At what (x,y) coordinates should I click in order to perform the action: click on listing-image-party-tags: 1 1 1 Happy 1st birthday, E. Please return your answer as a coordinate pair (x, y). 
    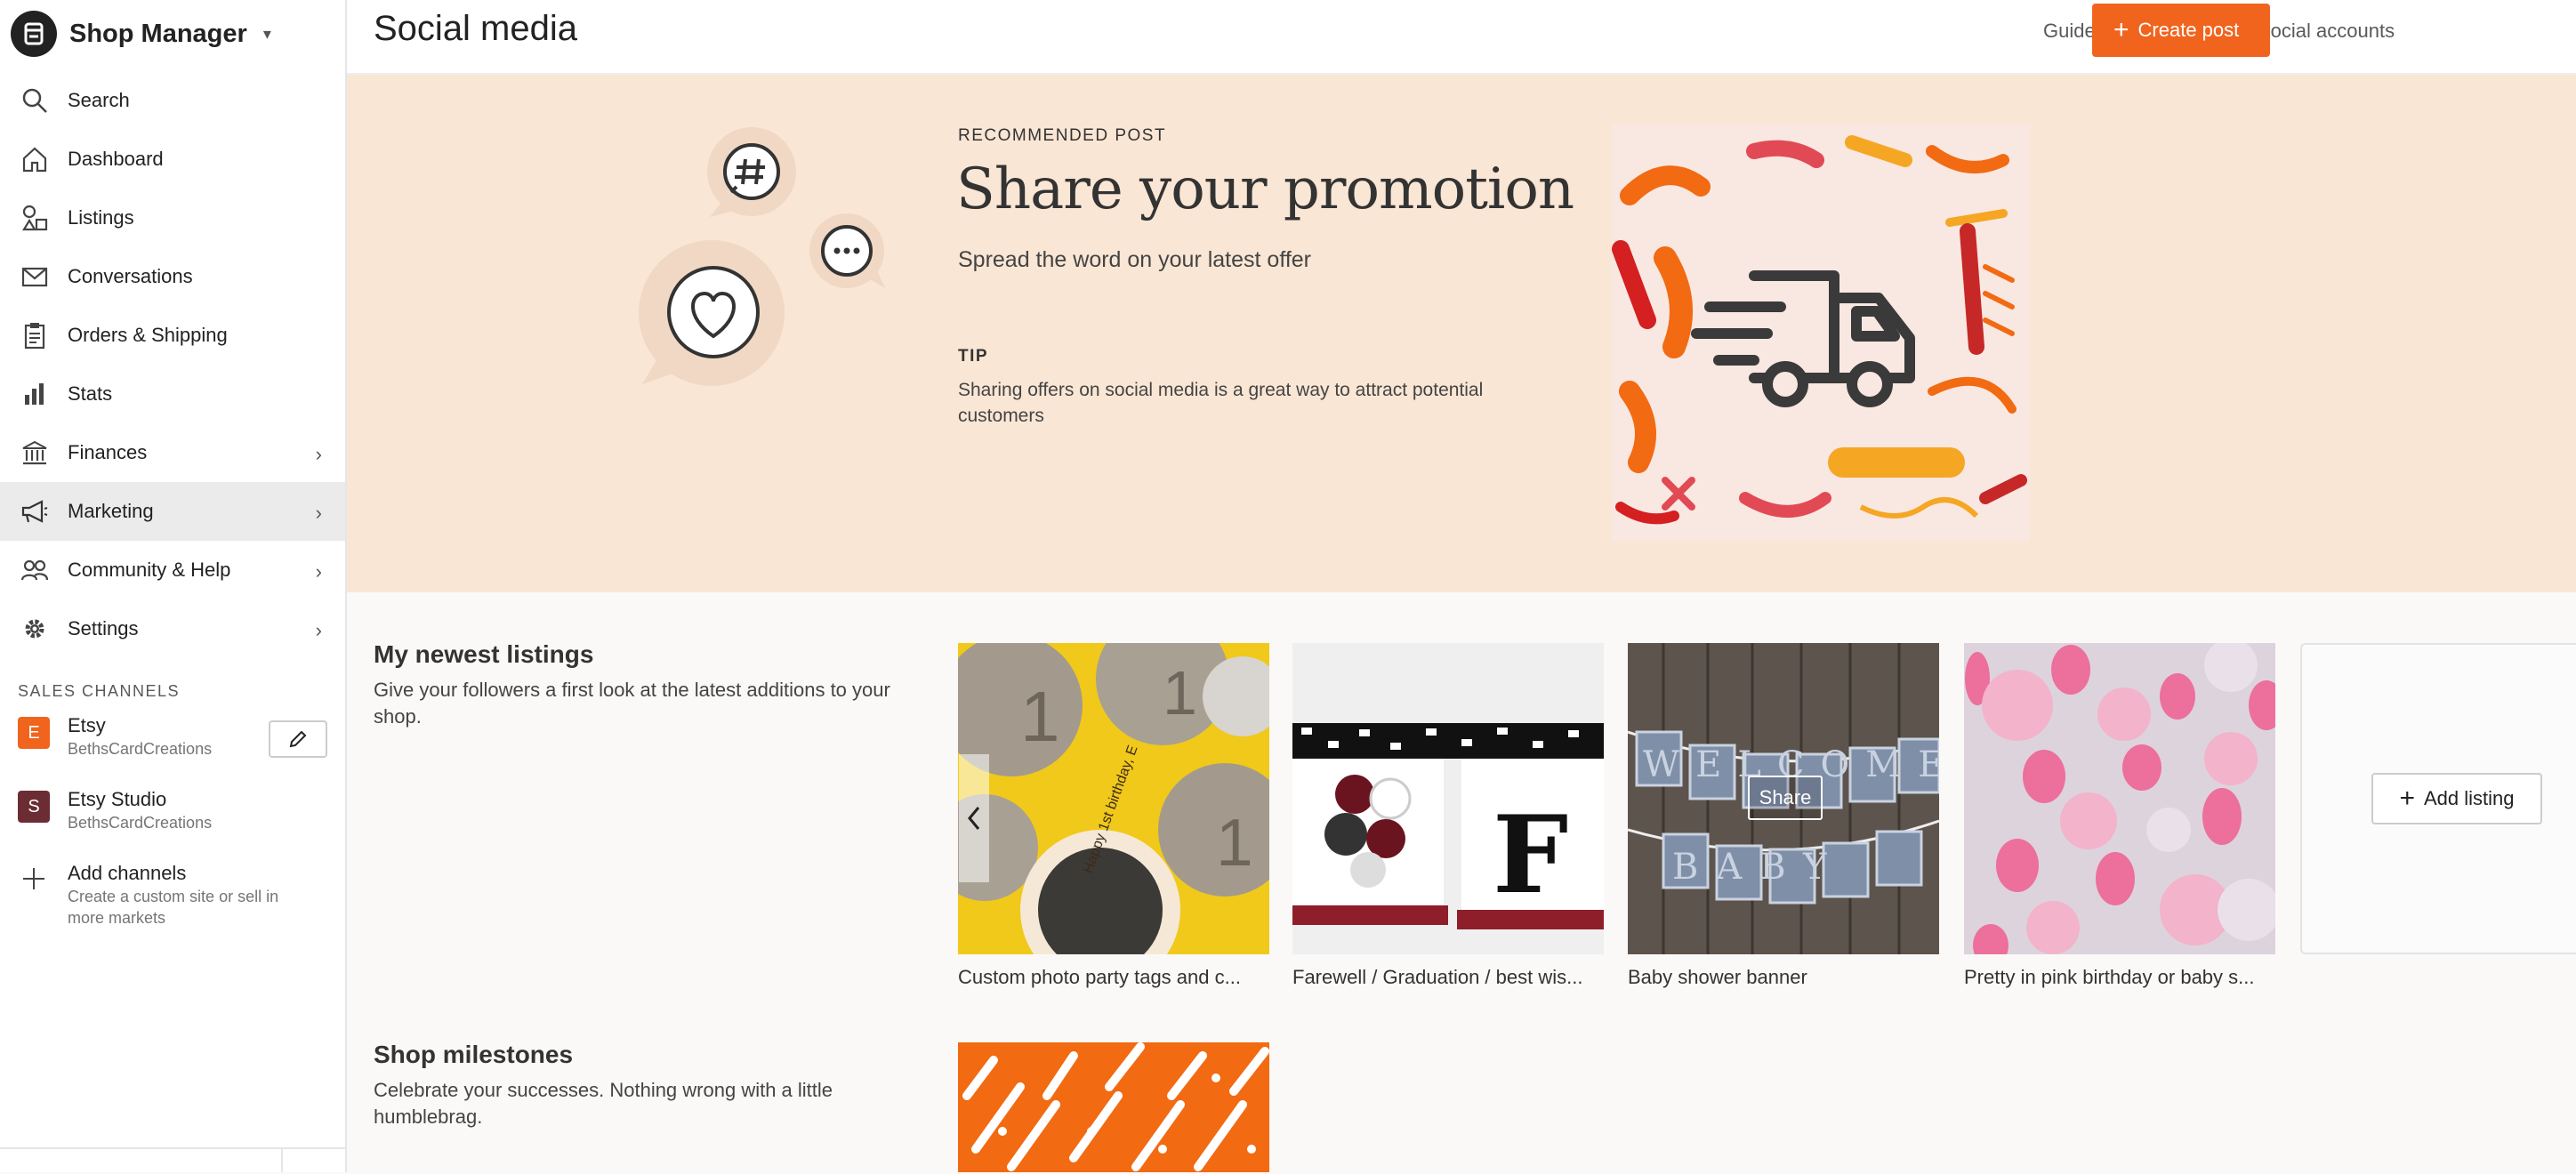
    Looking at the image, I should click on (1113, 798).